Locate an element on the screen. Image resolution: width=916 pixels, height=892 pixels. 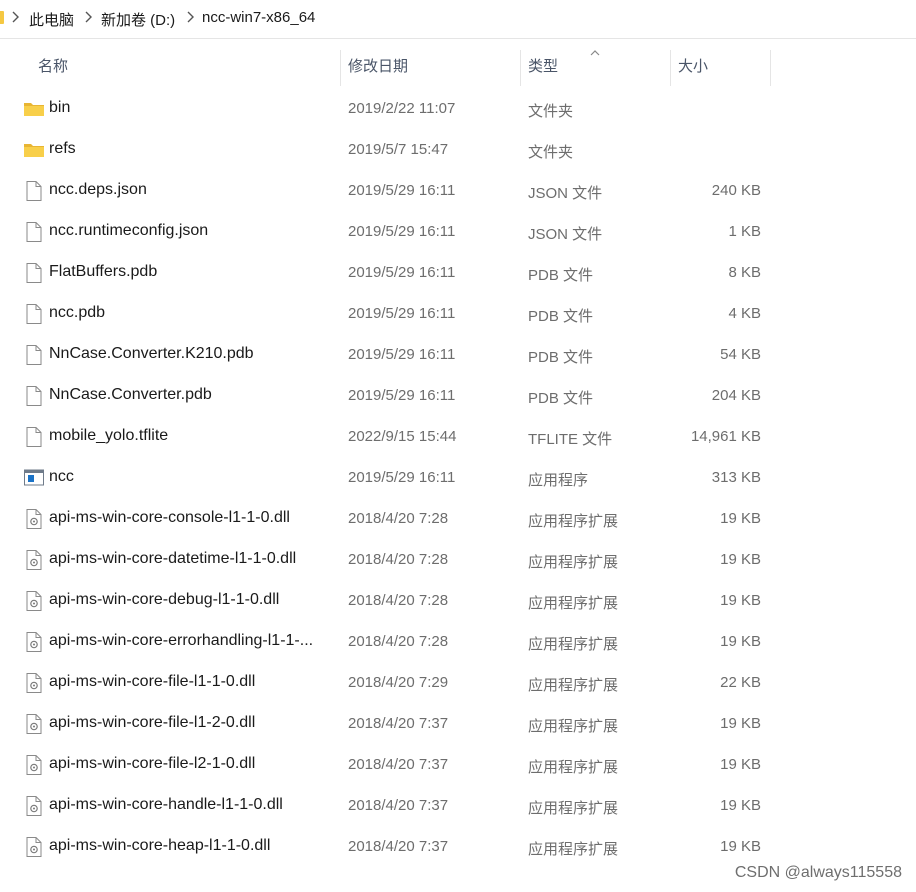
file-name: api-ms-win-core-file-l2-1-0.dll is located at coordinates (152, 763).